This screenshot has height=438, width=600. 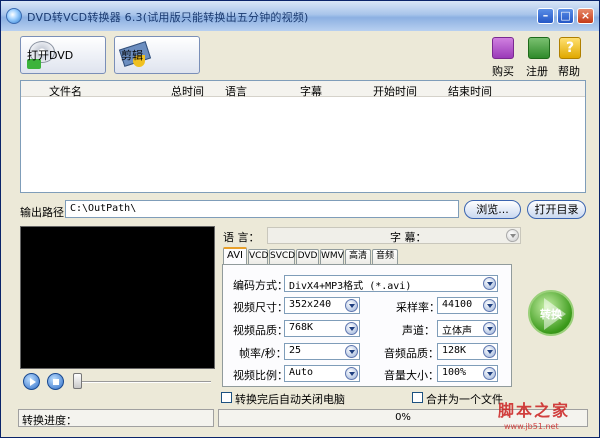 What do you see at coordinates (260, 375) in the screenshot?
I see `aspect-ratio-label: 视频比例：` at bounding box center [260, 375].